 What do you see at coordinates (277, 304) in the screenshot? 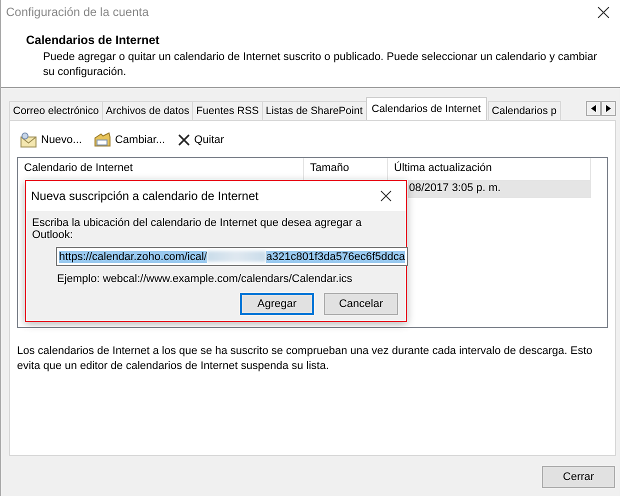
I see `add-button: Agregar` at bounding box center [277, 304].